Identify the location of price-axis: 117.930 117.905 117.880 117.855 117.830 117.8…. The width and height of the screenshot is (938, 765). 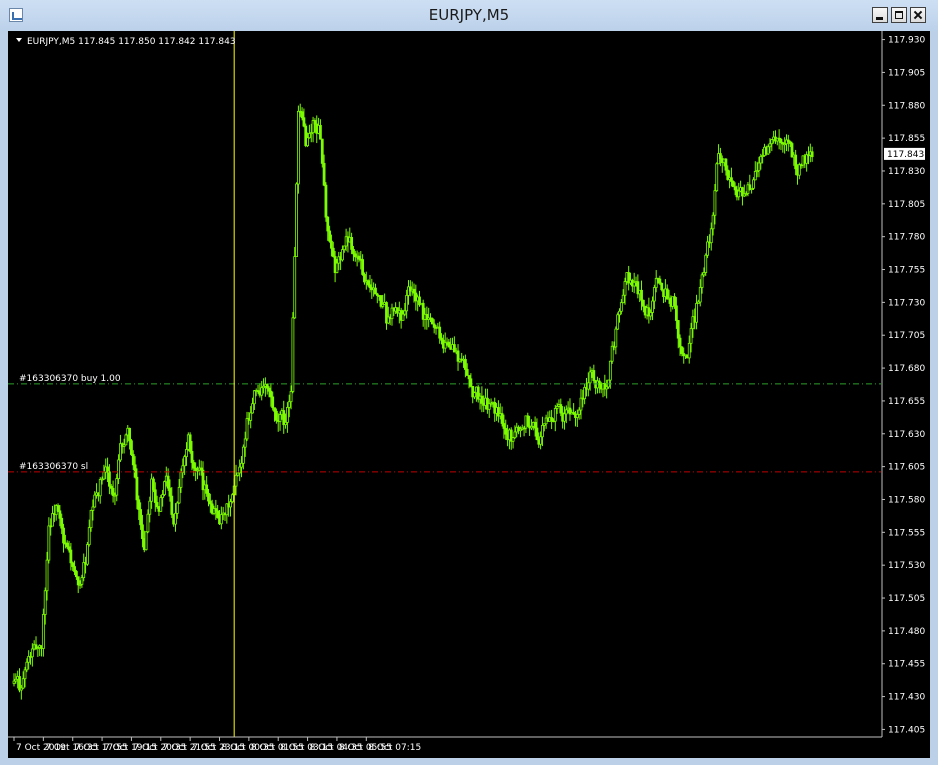
(903, 384).